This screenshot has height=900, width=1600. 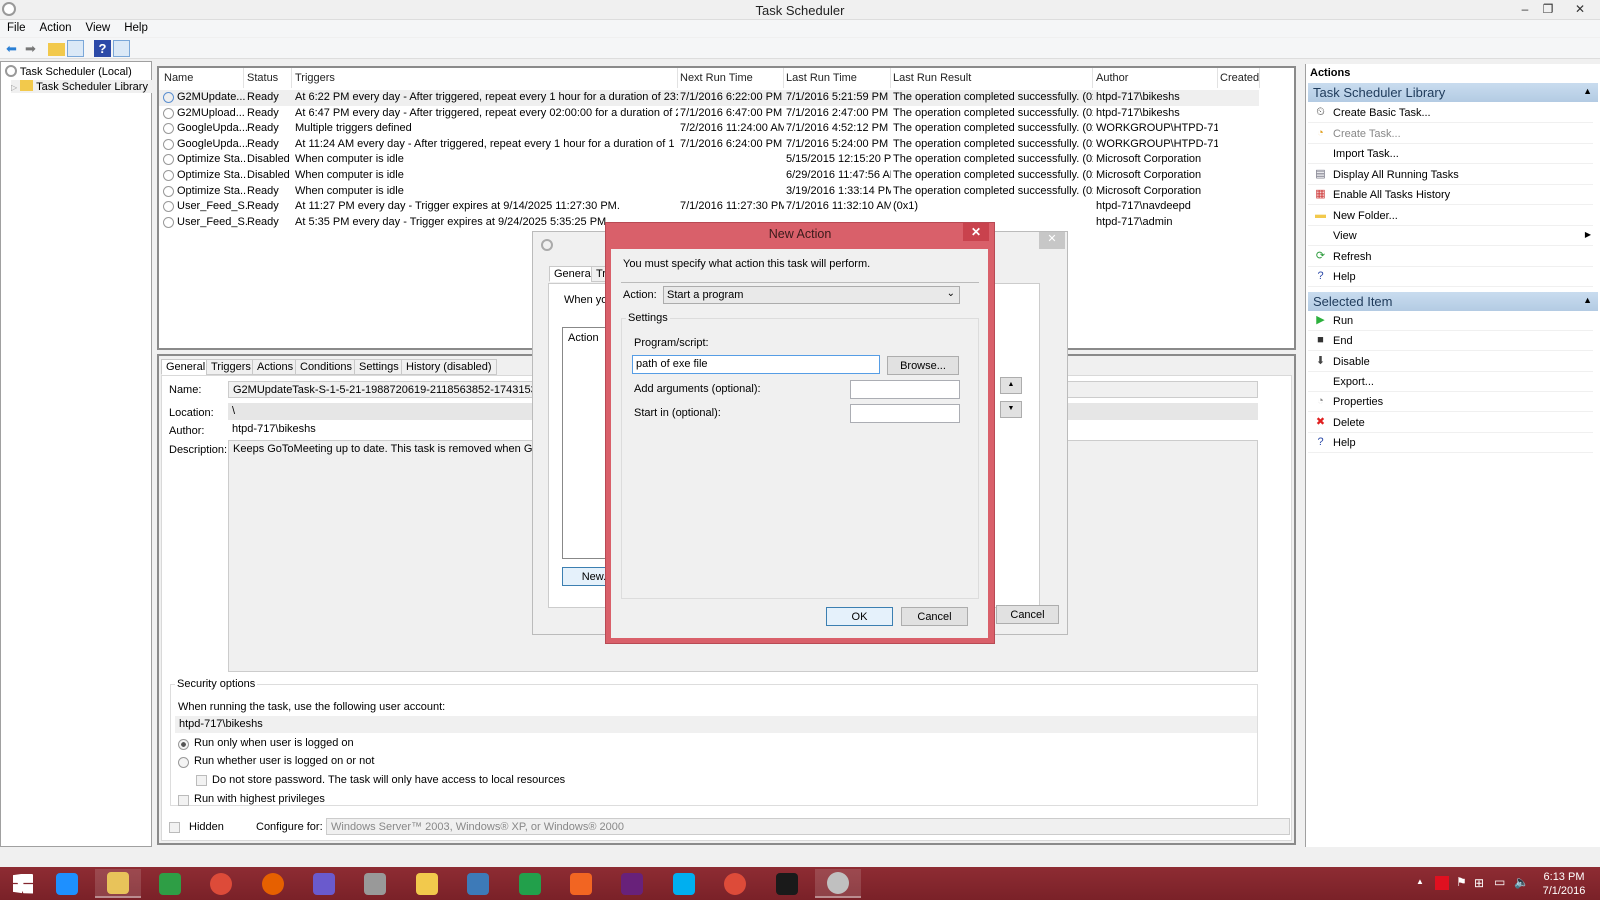 I want to click on up-folder-icon, so click(x=56, y=49).